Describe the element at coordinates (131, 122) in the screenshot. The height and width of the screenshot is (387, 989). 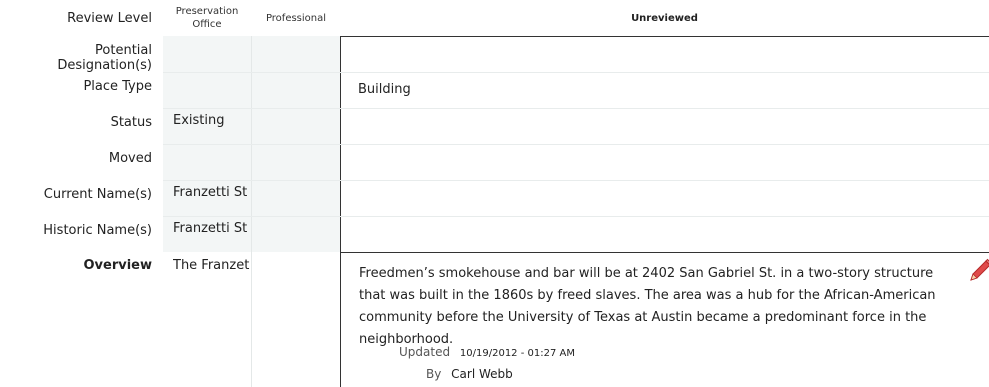
I see `status-label: Status` at that location.